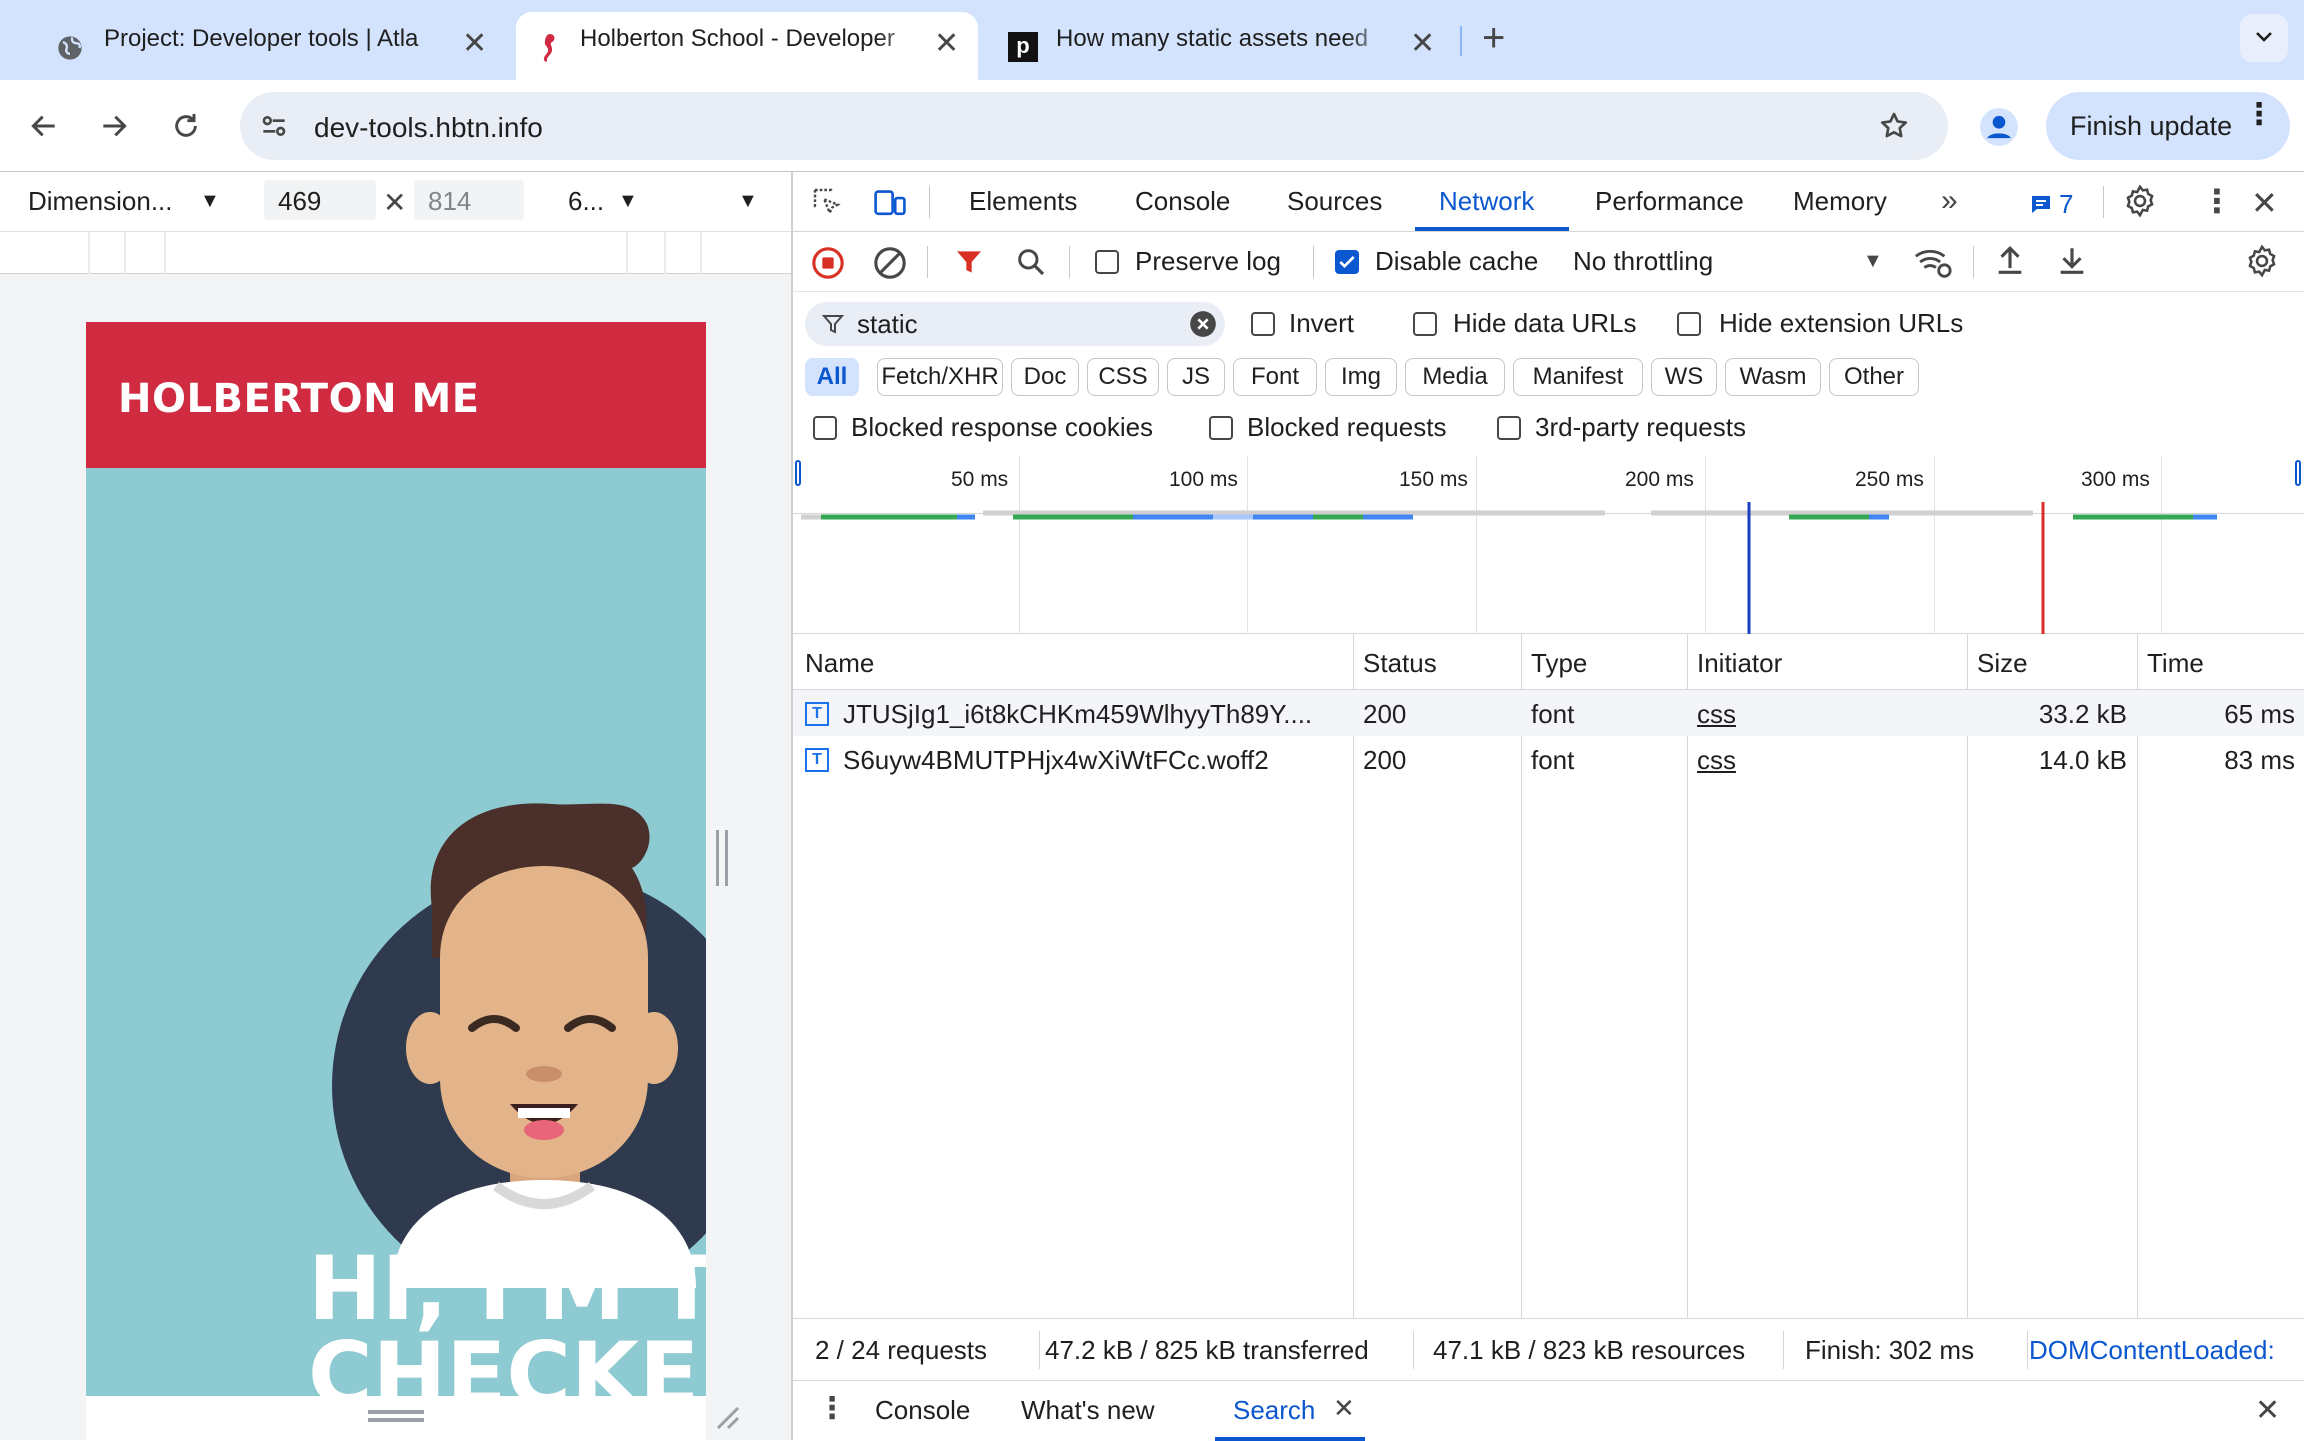 This screenshot has width=2304, height=1441. What do you see at coordinates (2262, 261) in the screenshot?
I see `network-settings-gear-icon` at bounding box center [2262, 261].